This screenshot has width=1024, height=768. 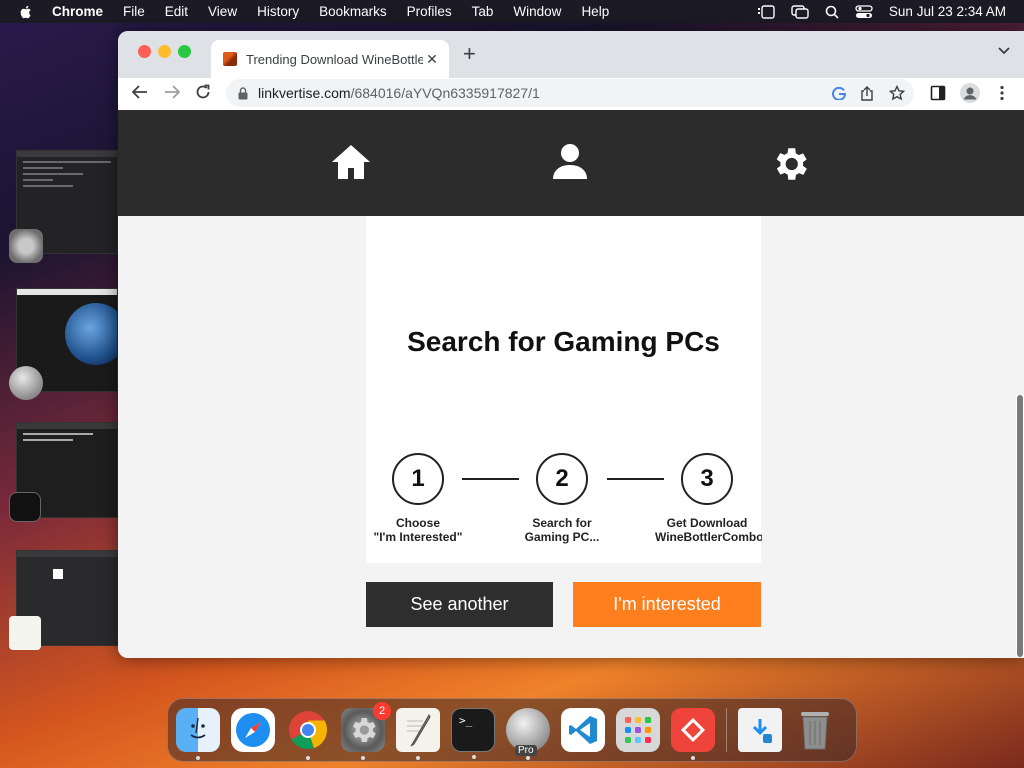 I want to click on menu-tab: Tab, so click(x=483, y=11).